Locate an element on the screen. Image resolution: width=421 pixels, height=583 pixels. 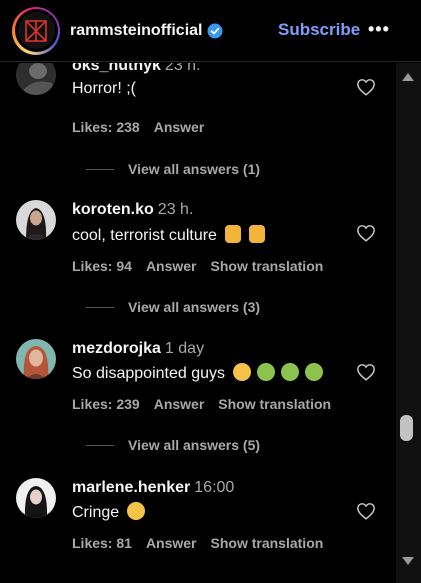
view-answers-button: View all answers (5) is located at coordinates (173, 445).